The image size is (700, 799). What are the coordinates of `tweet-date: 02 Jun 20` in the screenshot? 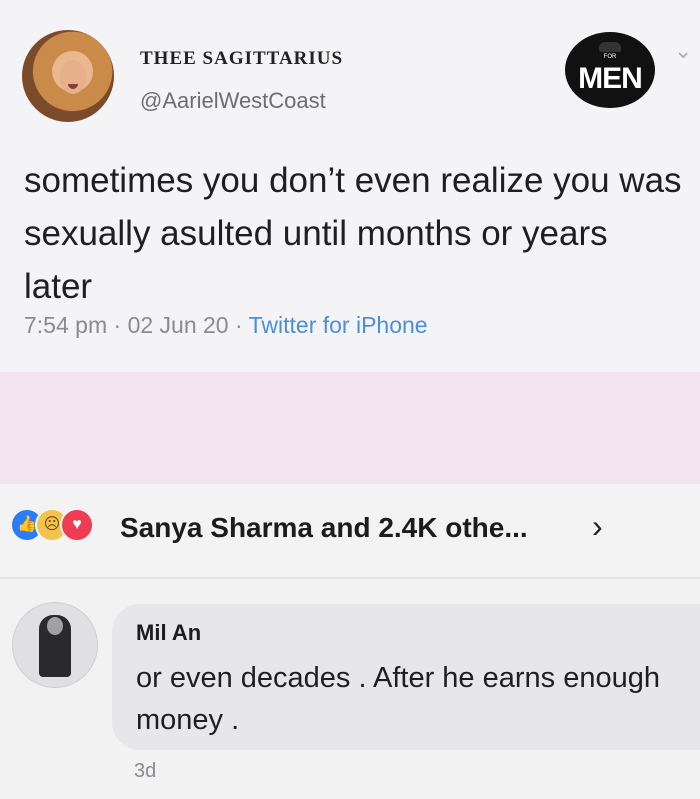 It's located at (178, 325).